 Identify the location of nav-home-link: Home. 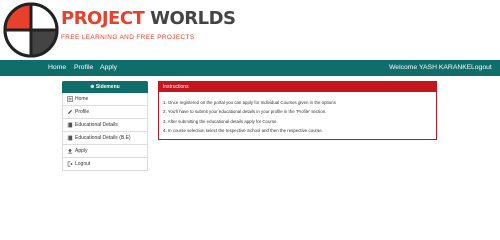
(57, 68).